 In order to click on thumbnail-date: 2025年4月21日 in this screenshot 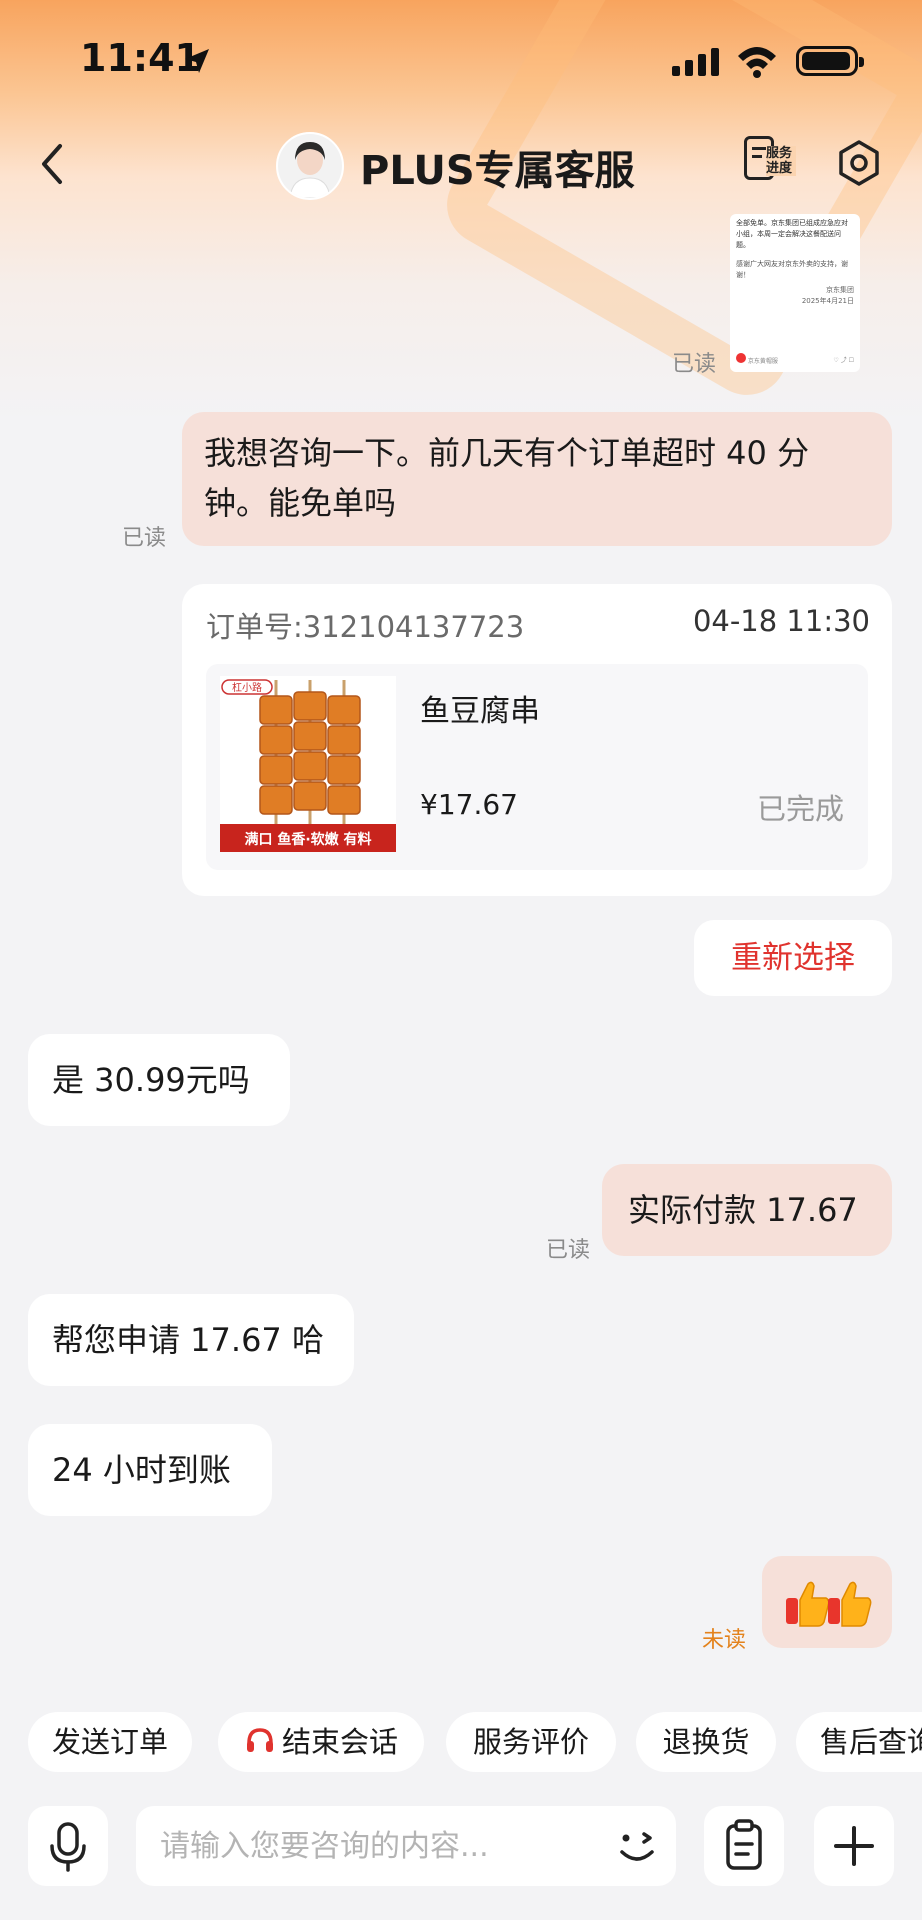, I will do `click(827, 301)`.